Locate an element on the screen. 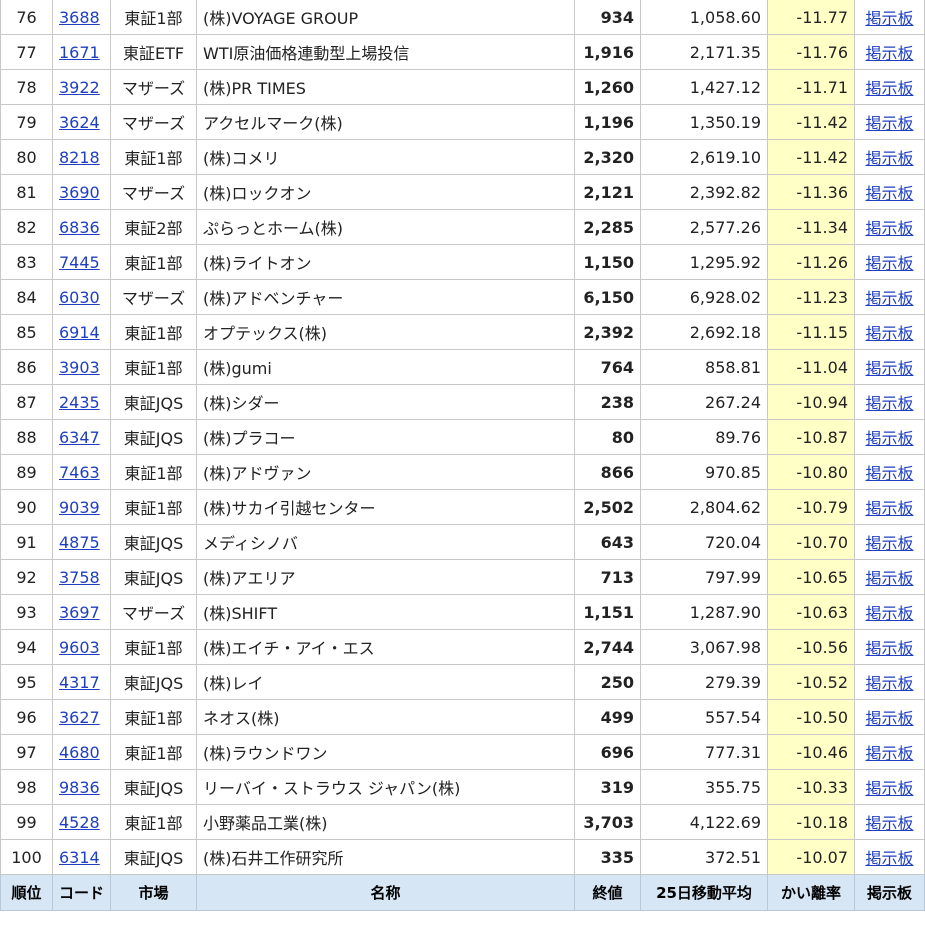 The width and height of the screenshot is (925, 938). code-cell: 3922 is located at coordinates (81, 87).